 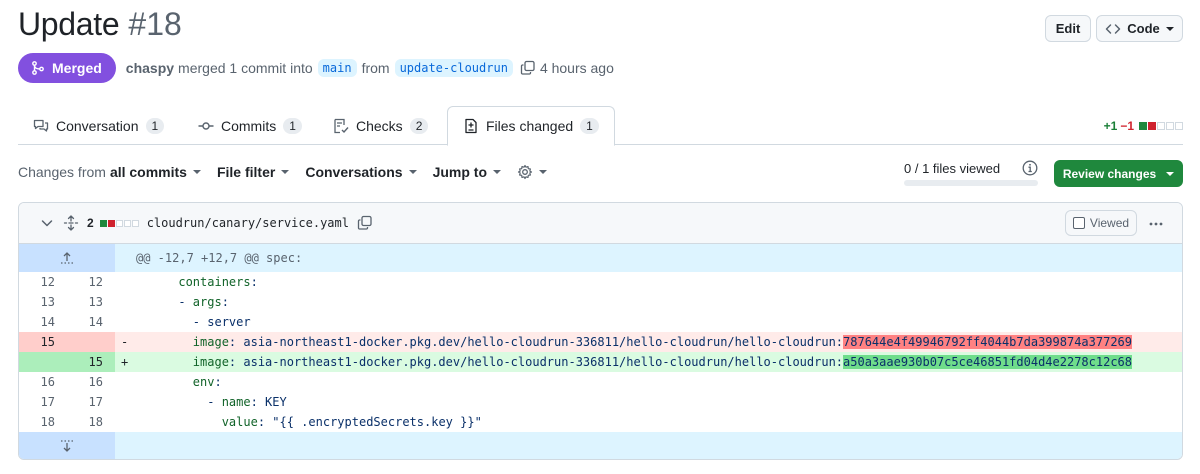 I want to click on code-rest: : "{{ .encryptedSecrets.key }}", so click(x=369, y=422).